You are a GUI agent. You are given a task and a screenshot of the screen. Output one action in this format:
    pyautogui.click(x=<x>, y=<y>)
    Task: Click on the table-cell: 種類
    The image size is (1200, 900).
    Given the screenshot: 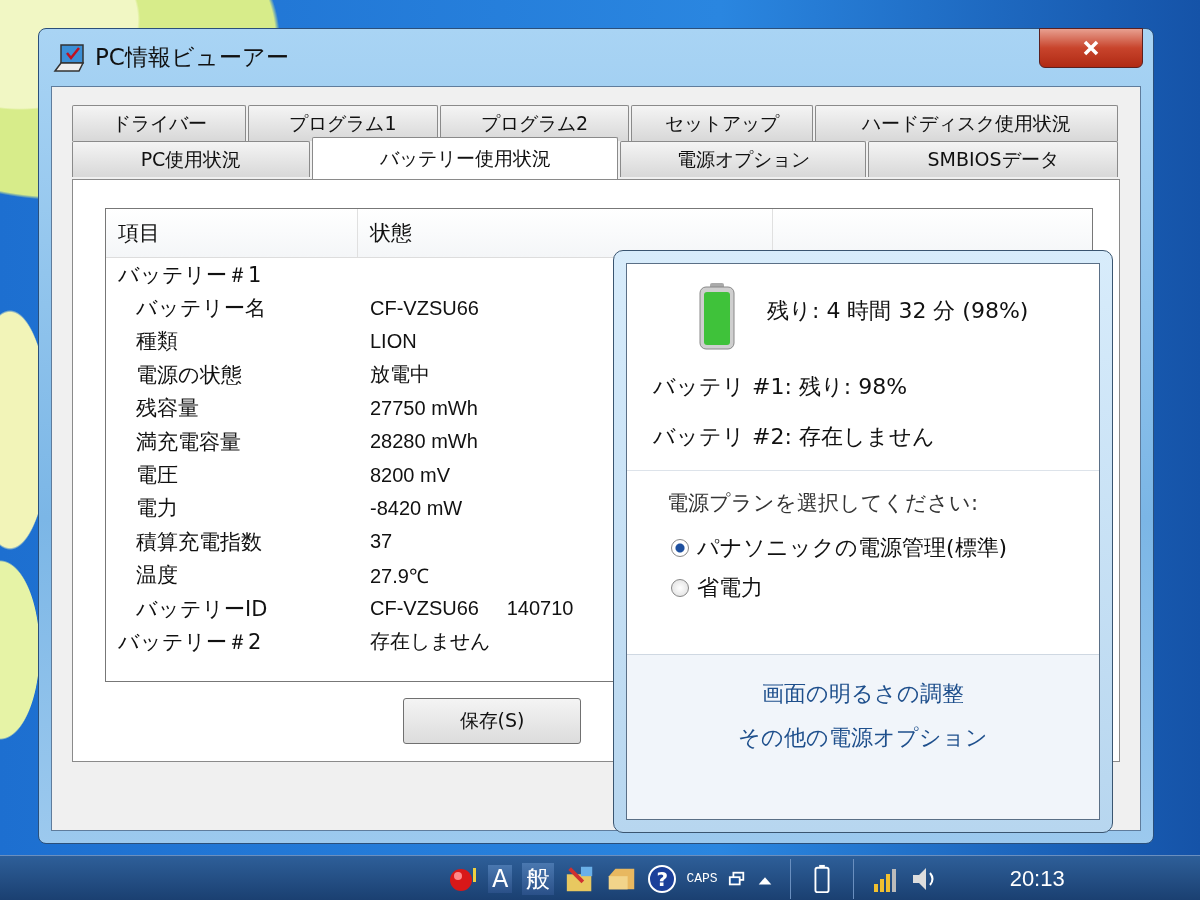 What is the action you would take?
    pyautogui.click(x=157, y=341)
    